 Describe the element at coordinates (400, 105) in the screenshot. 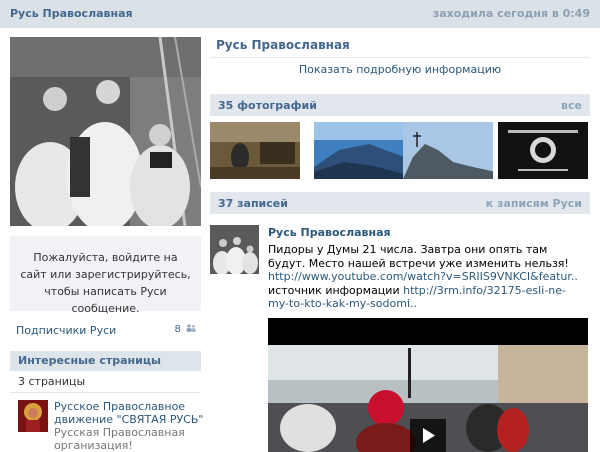

I see `photos-header: 35 фотографий все` at that location.